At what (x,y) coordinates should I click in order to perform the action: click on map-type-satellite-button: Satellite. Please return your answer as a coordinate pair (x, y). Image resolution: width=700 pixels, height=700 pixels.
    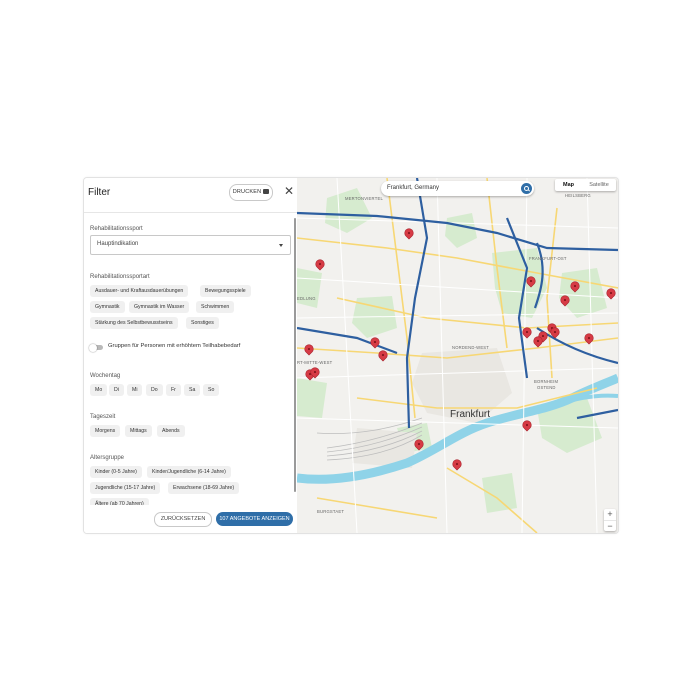
    Looking at the image, I should click on (599, 185).